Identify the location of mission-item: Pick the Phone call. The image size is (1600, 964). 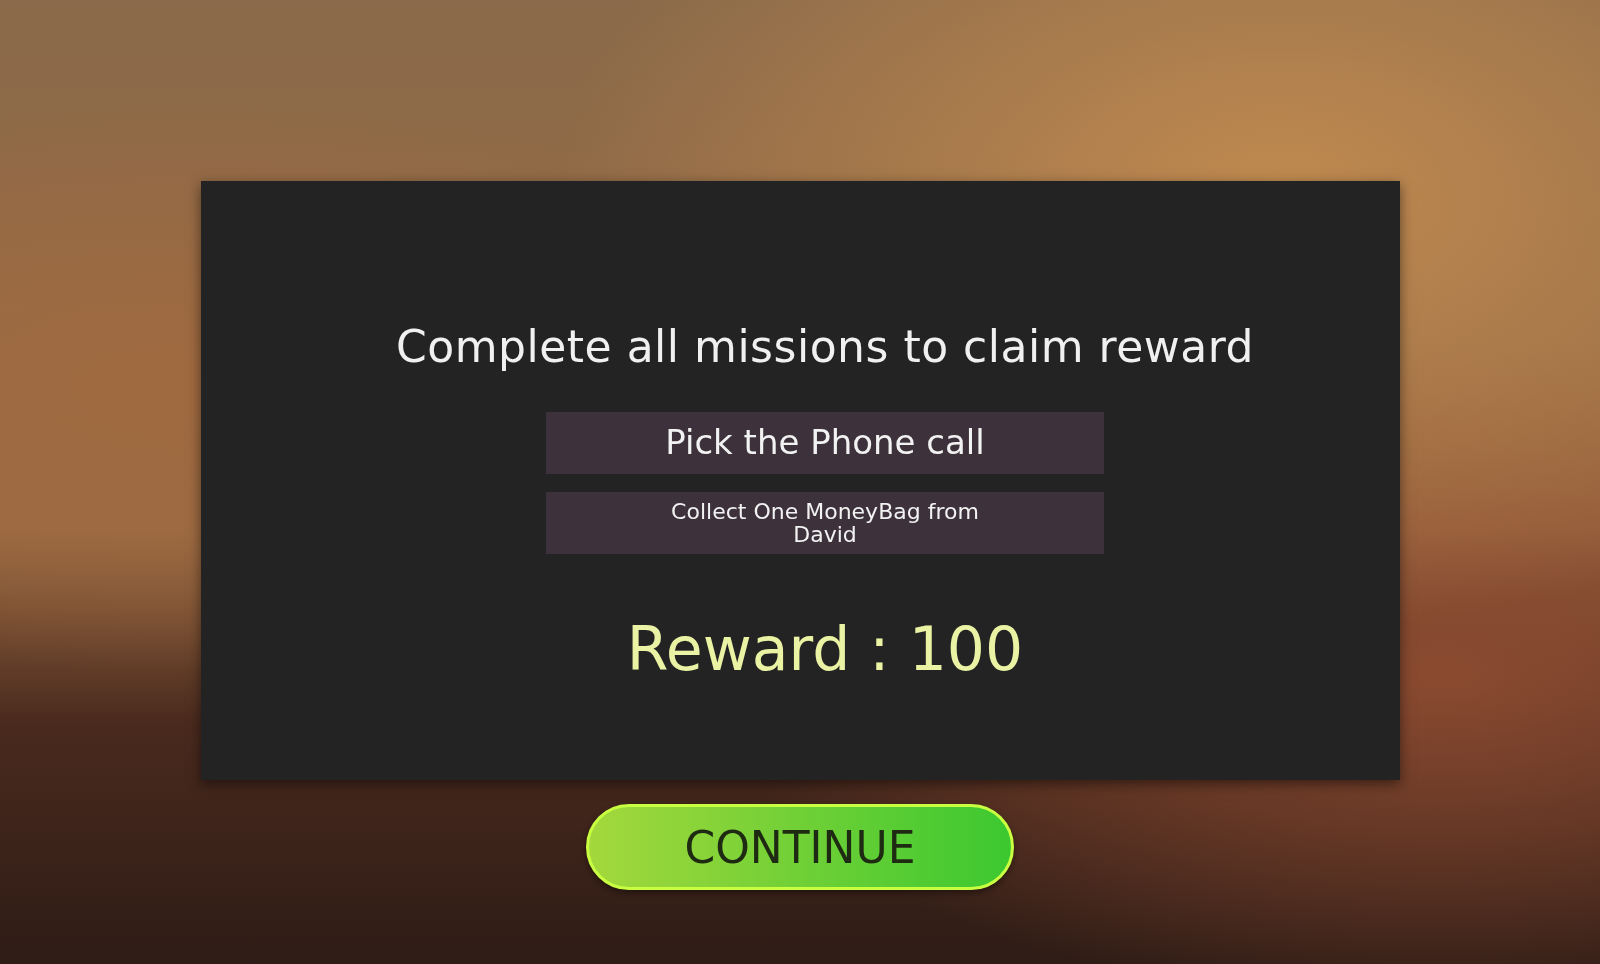
(825, 443).